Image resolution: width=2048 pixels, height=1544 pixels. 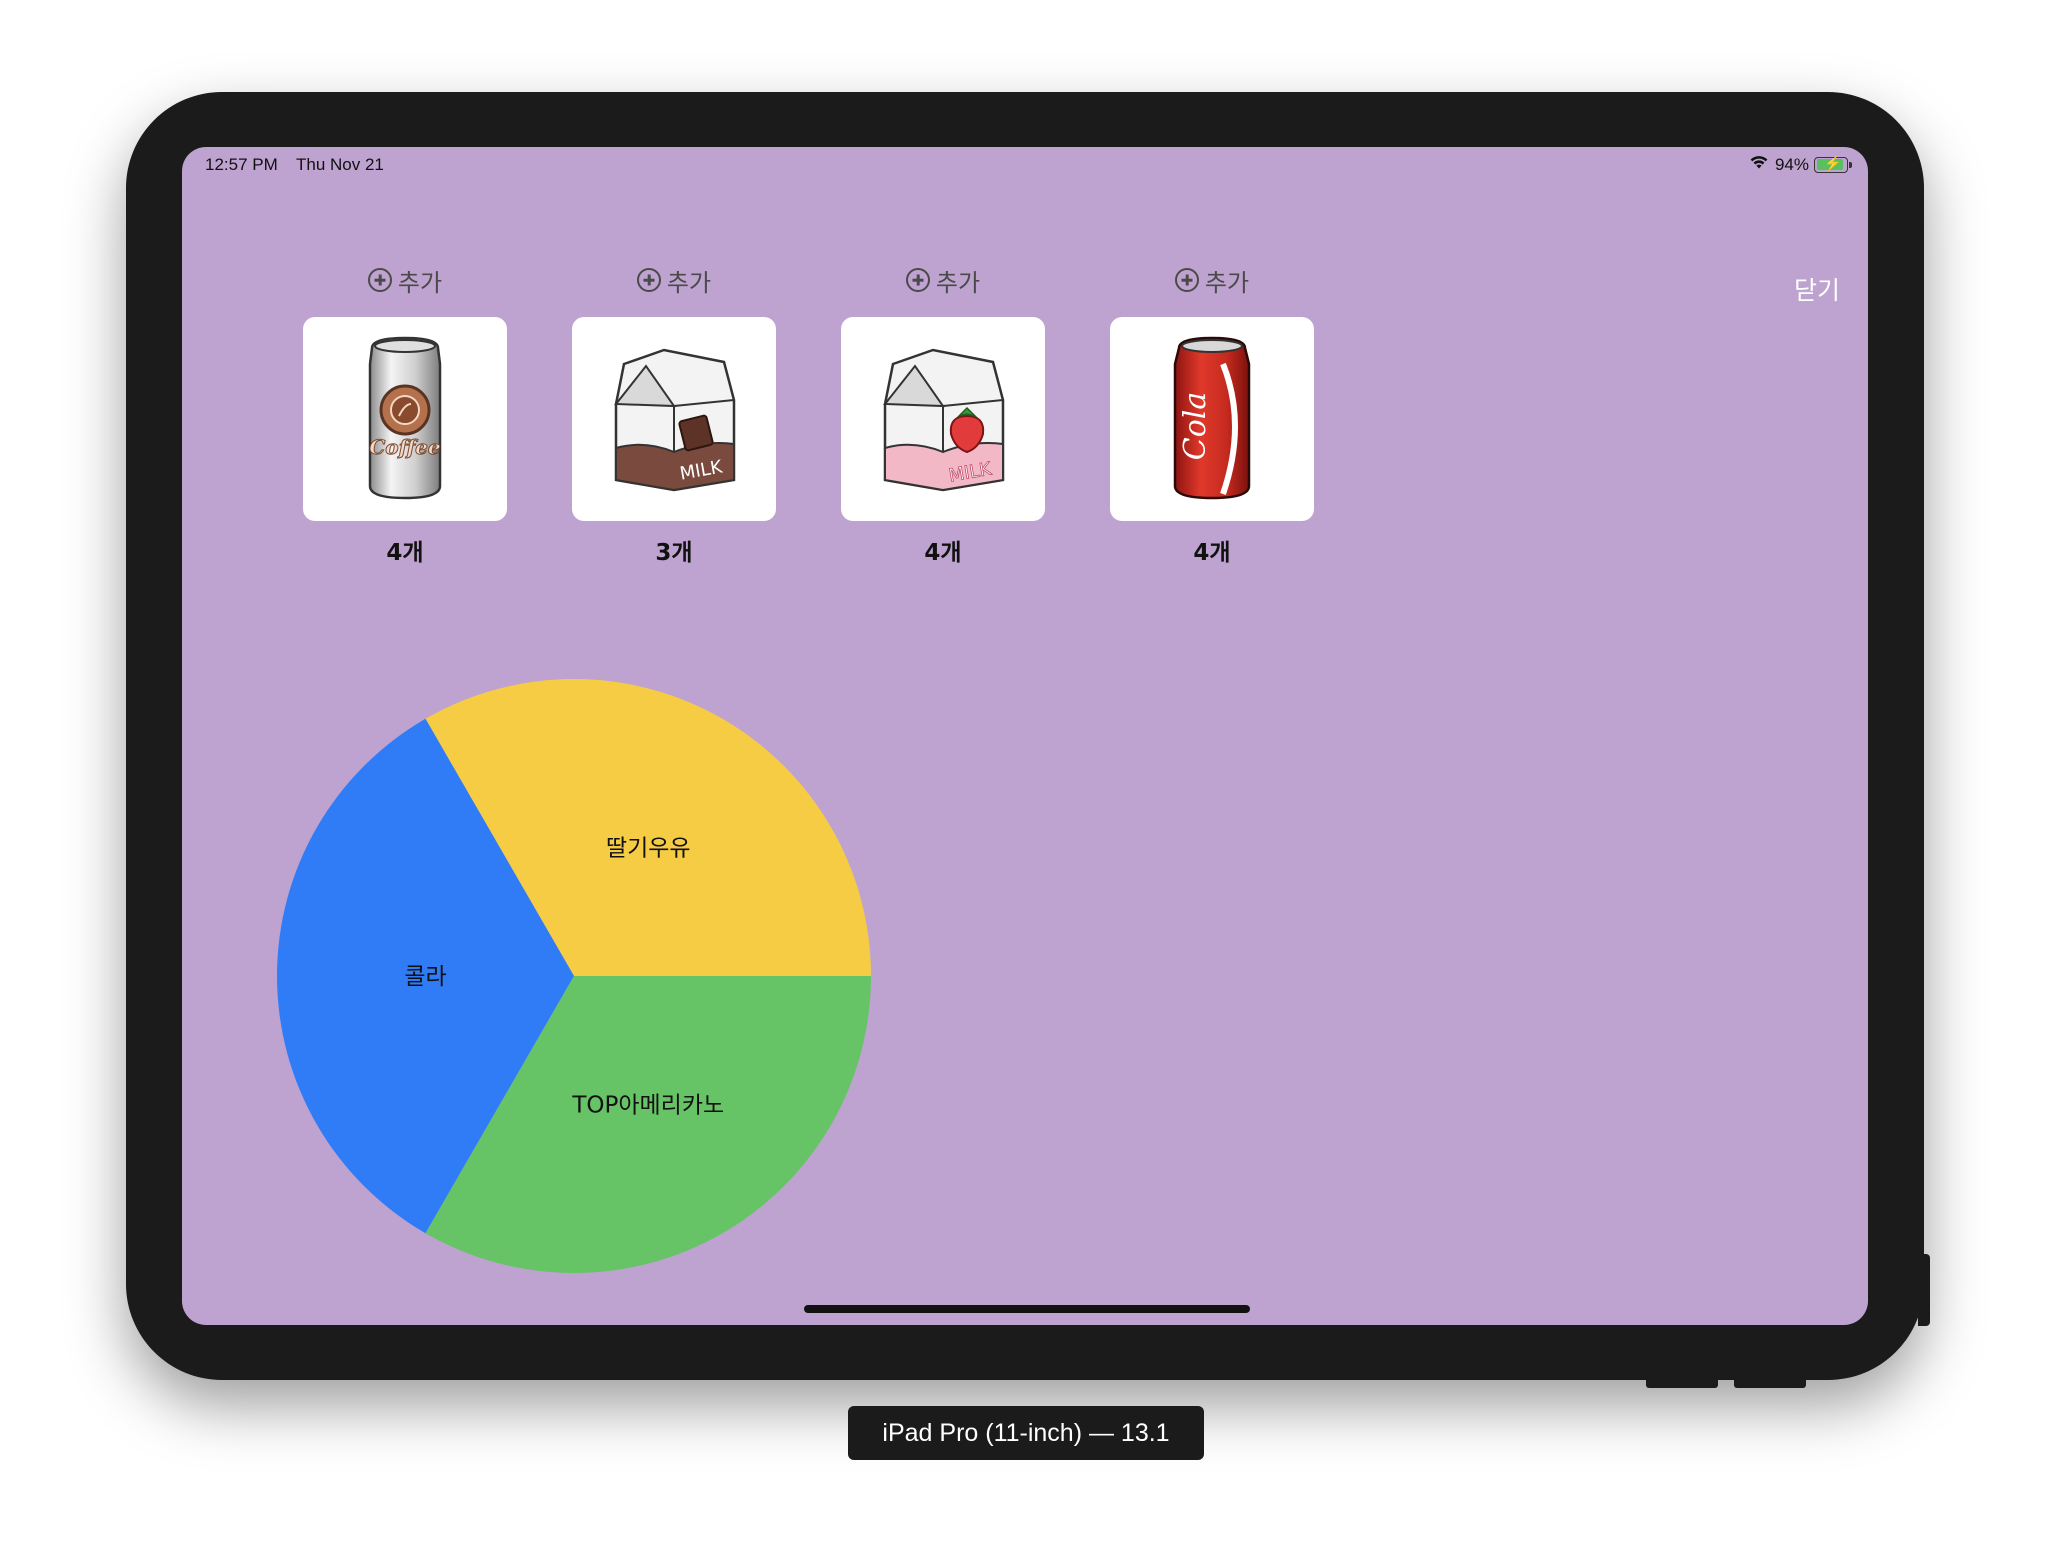 I want to click on strawberry-milk-carton-icon: MILK, so click(x=943, y=420).